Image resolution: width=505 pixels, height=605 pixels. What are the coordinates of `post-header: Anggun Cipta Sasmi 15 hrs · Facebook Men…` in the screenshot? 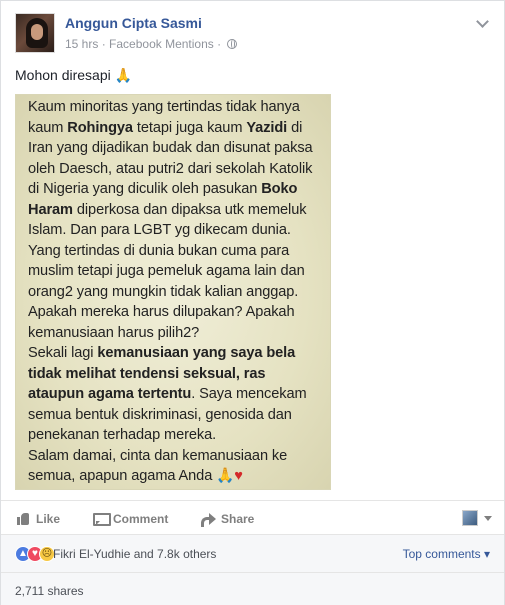 It's located at (254, 35).